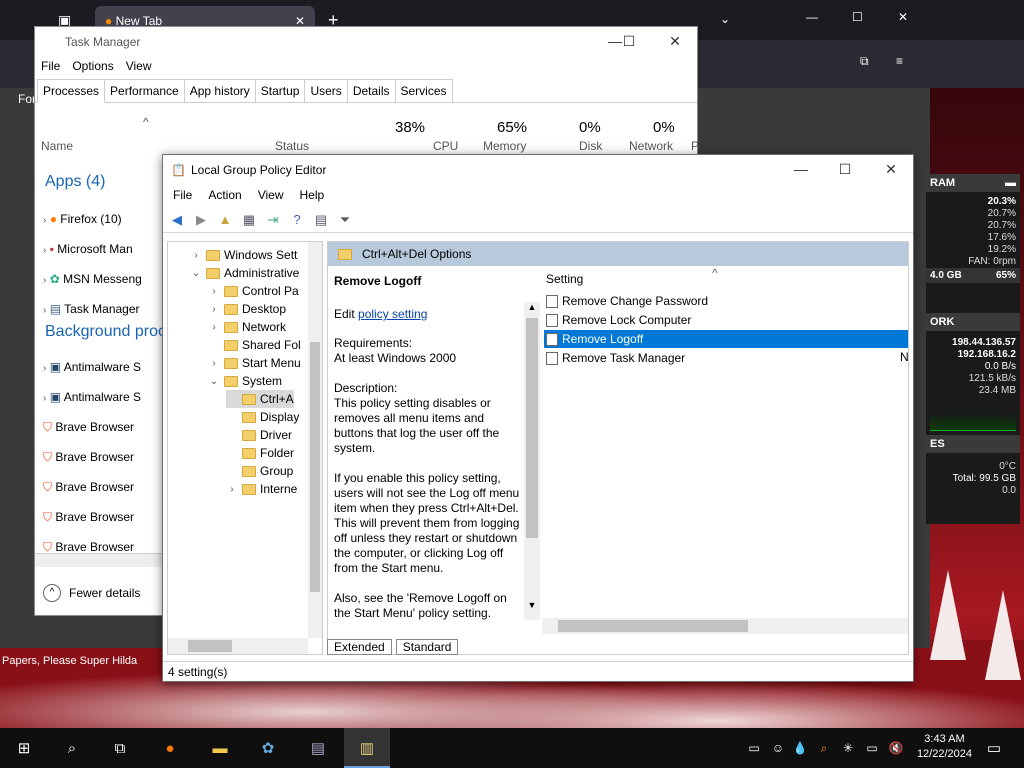 This screenshot has width=1024, height=768. I want to click on setting-row: Remove Change Password, so click(726, 301).